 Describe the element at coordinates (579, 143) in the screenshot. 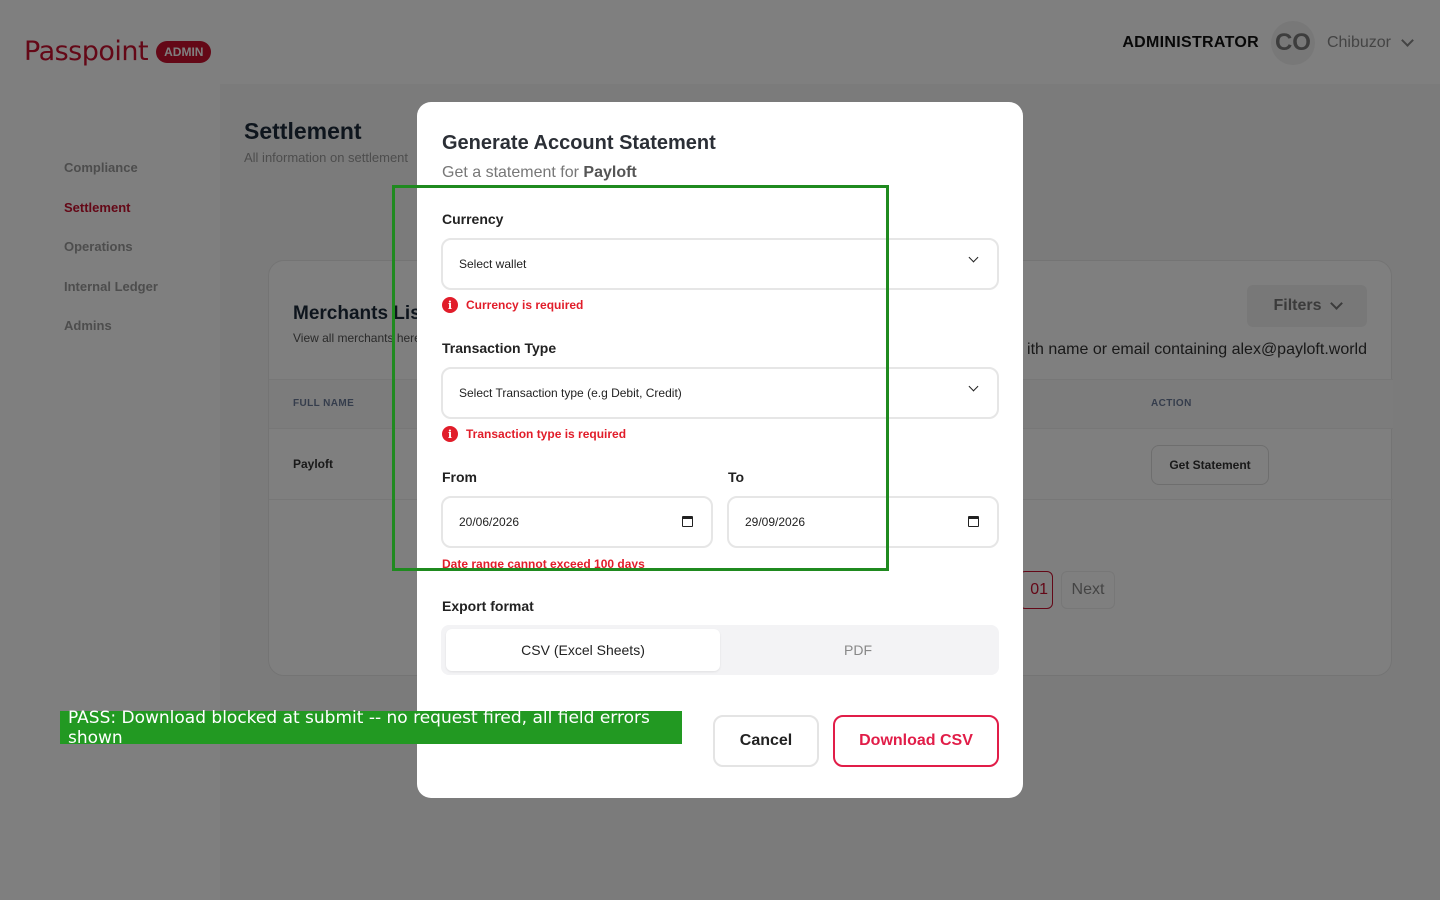

I see `modal-title: Generate Account Statement` at that location.